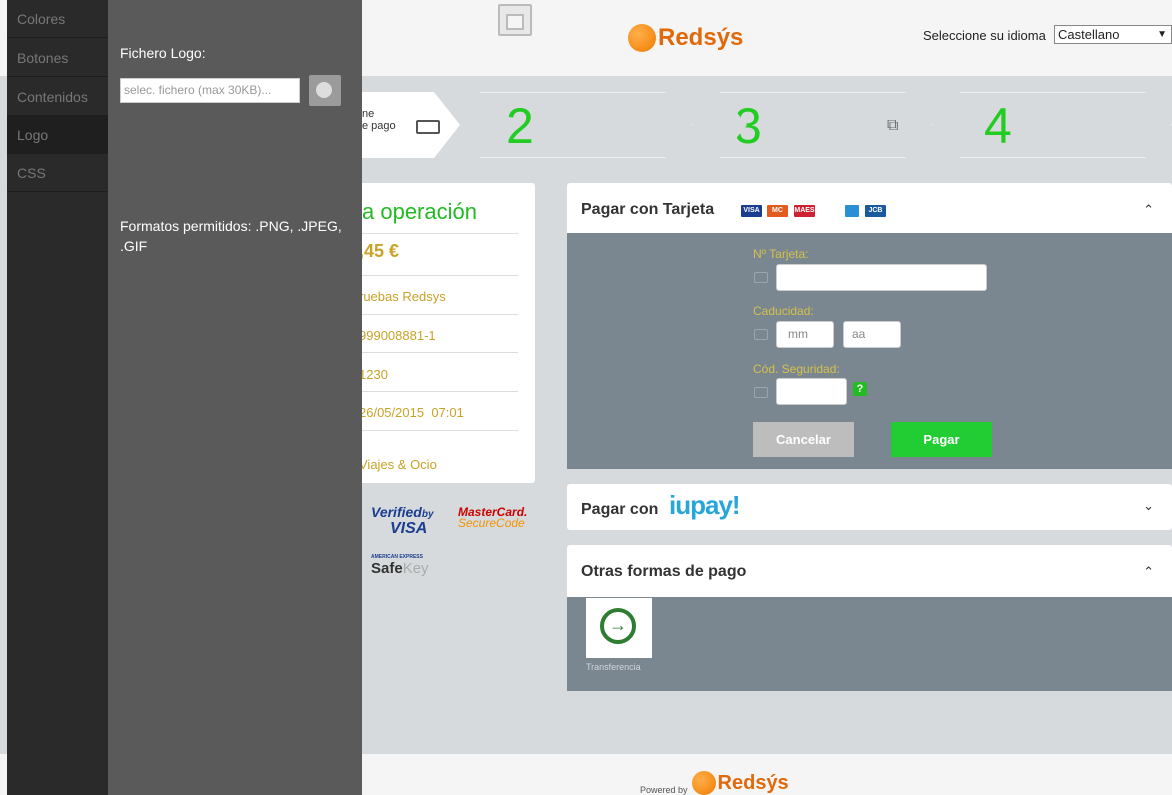  I want to click on pay-button: Pagar, so click(941, 439).